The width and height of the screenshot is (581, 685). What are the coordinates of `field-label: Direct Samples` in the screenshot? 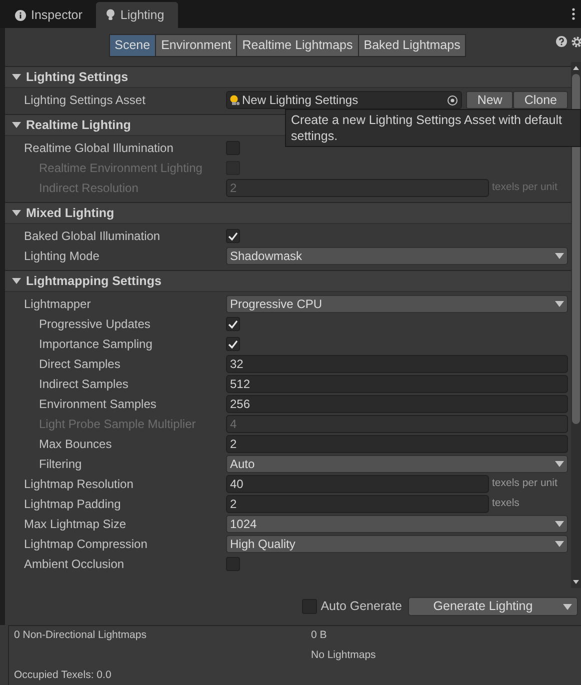 It's located at (80, 364).